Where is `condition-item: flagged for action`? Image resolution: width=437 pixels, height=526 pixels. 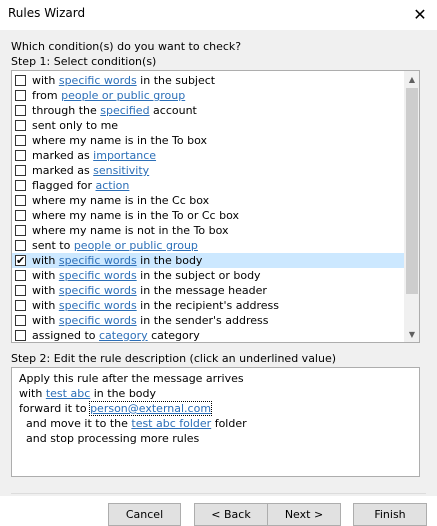 condition-item: flagged for action is located at coordinates (208, 185).